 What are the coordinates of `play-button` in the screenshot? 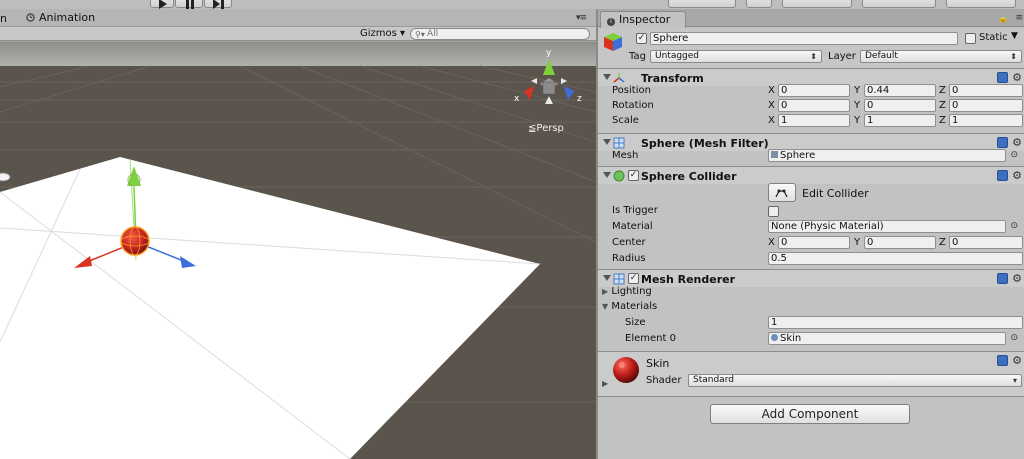 It's located at (162, 4).